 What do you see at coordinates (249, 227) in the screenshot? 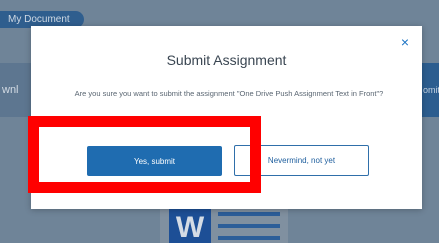
I see `document-lines-icon` at bounding box center [249, 227].